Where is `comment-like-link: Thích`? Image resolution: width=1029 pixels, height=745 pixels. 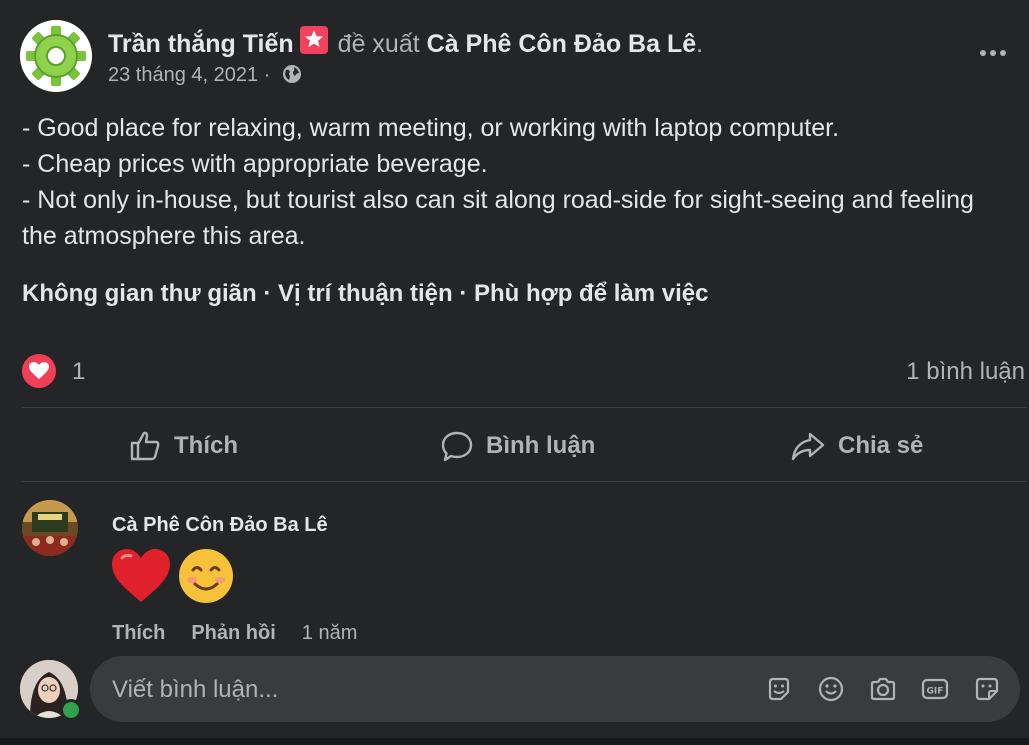
comment-like-link: Thích is located at coordinates (138, 633).